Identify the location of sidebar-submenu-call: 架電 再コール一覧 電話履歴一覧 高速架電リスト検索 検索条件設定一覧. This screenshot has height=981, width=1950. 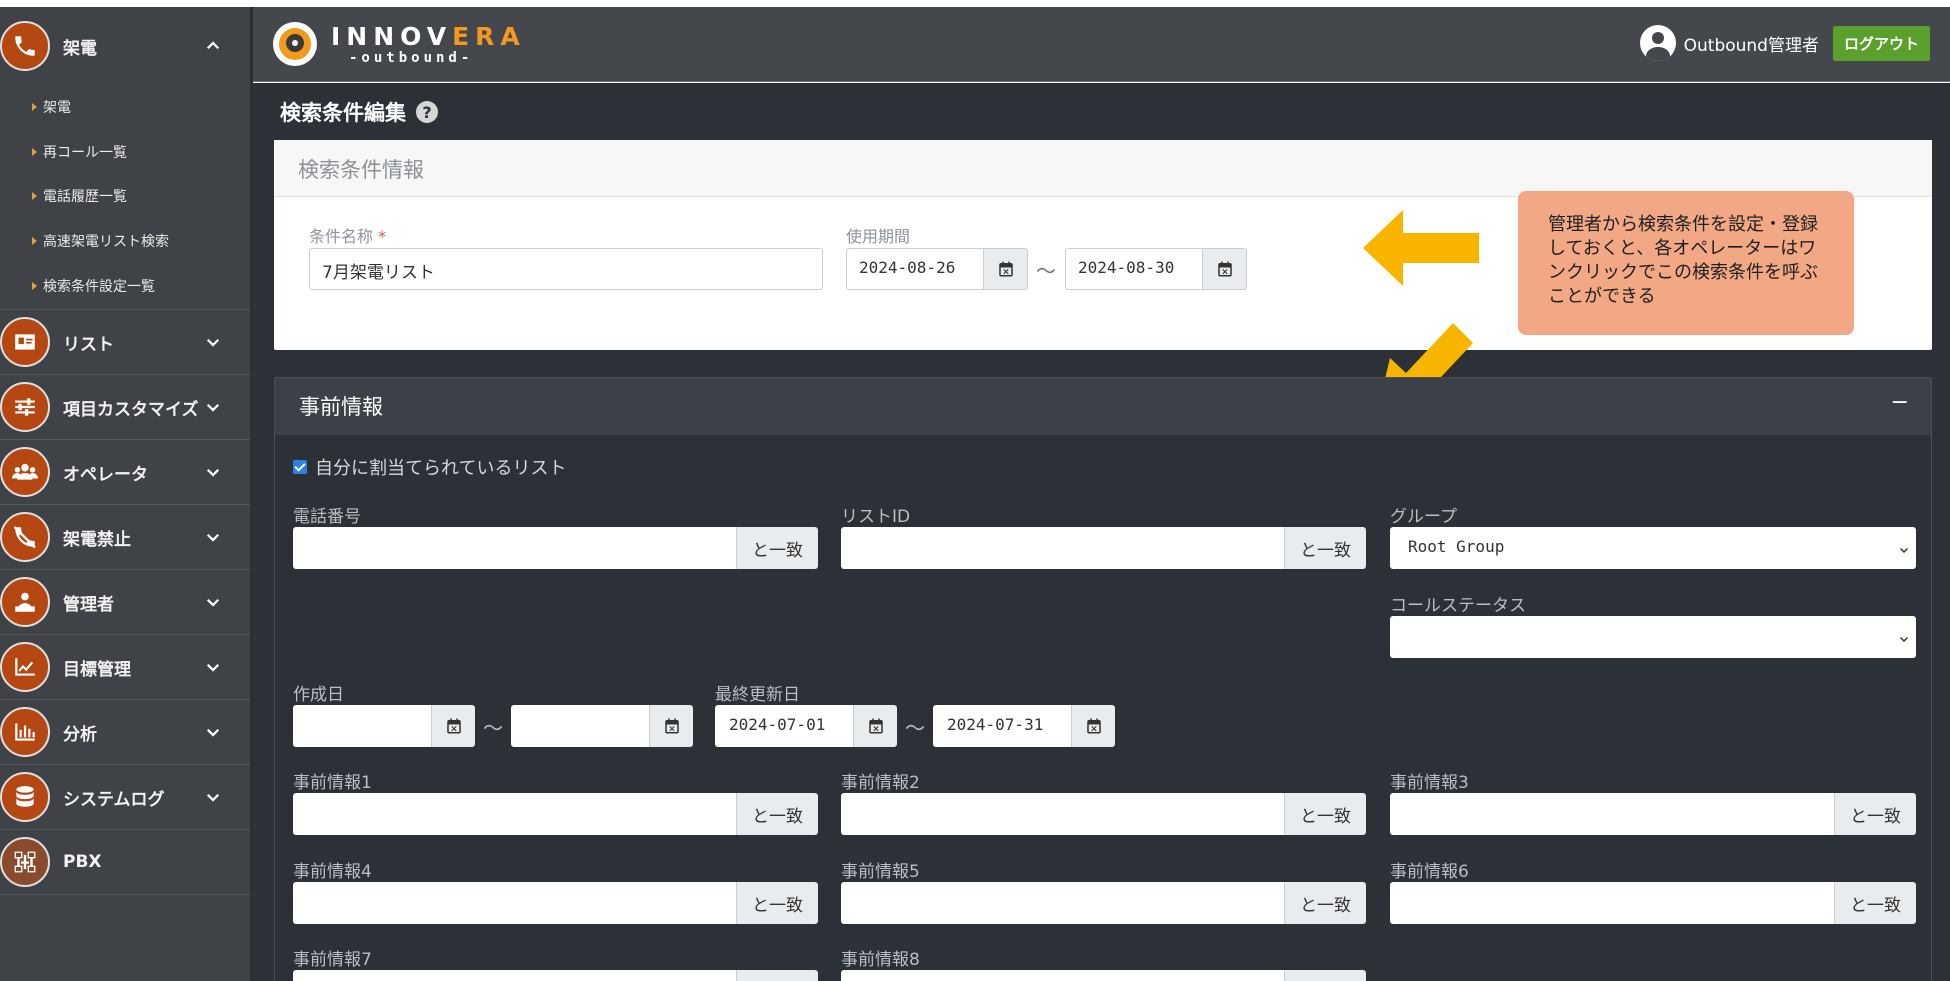
(125, 197).